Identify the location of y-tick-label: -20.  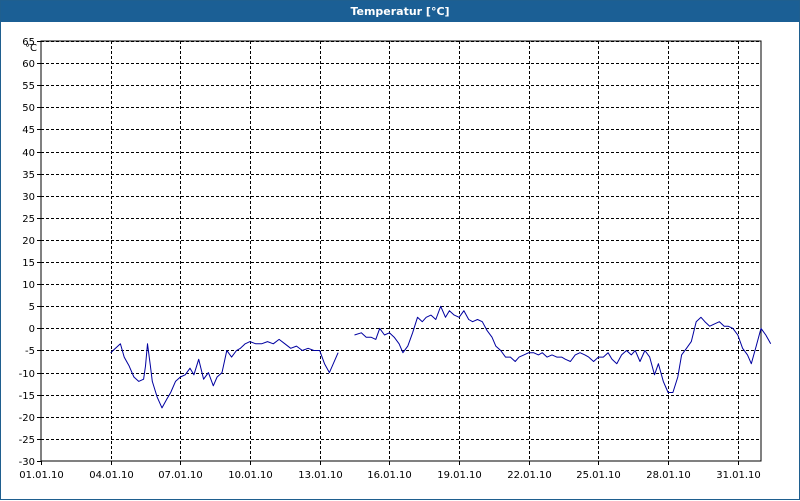
(27, 418).